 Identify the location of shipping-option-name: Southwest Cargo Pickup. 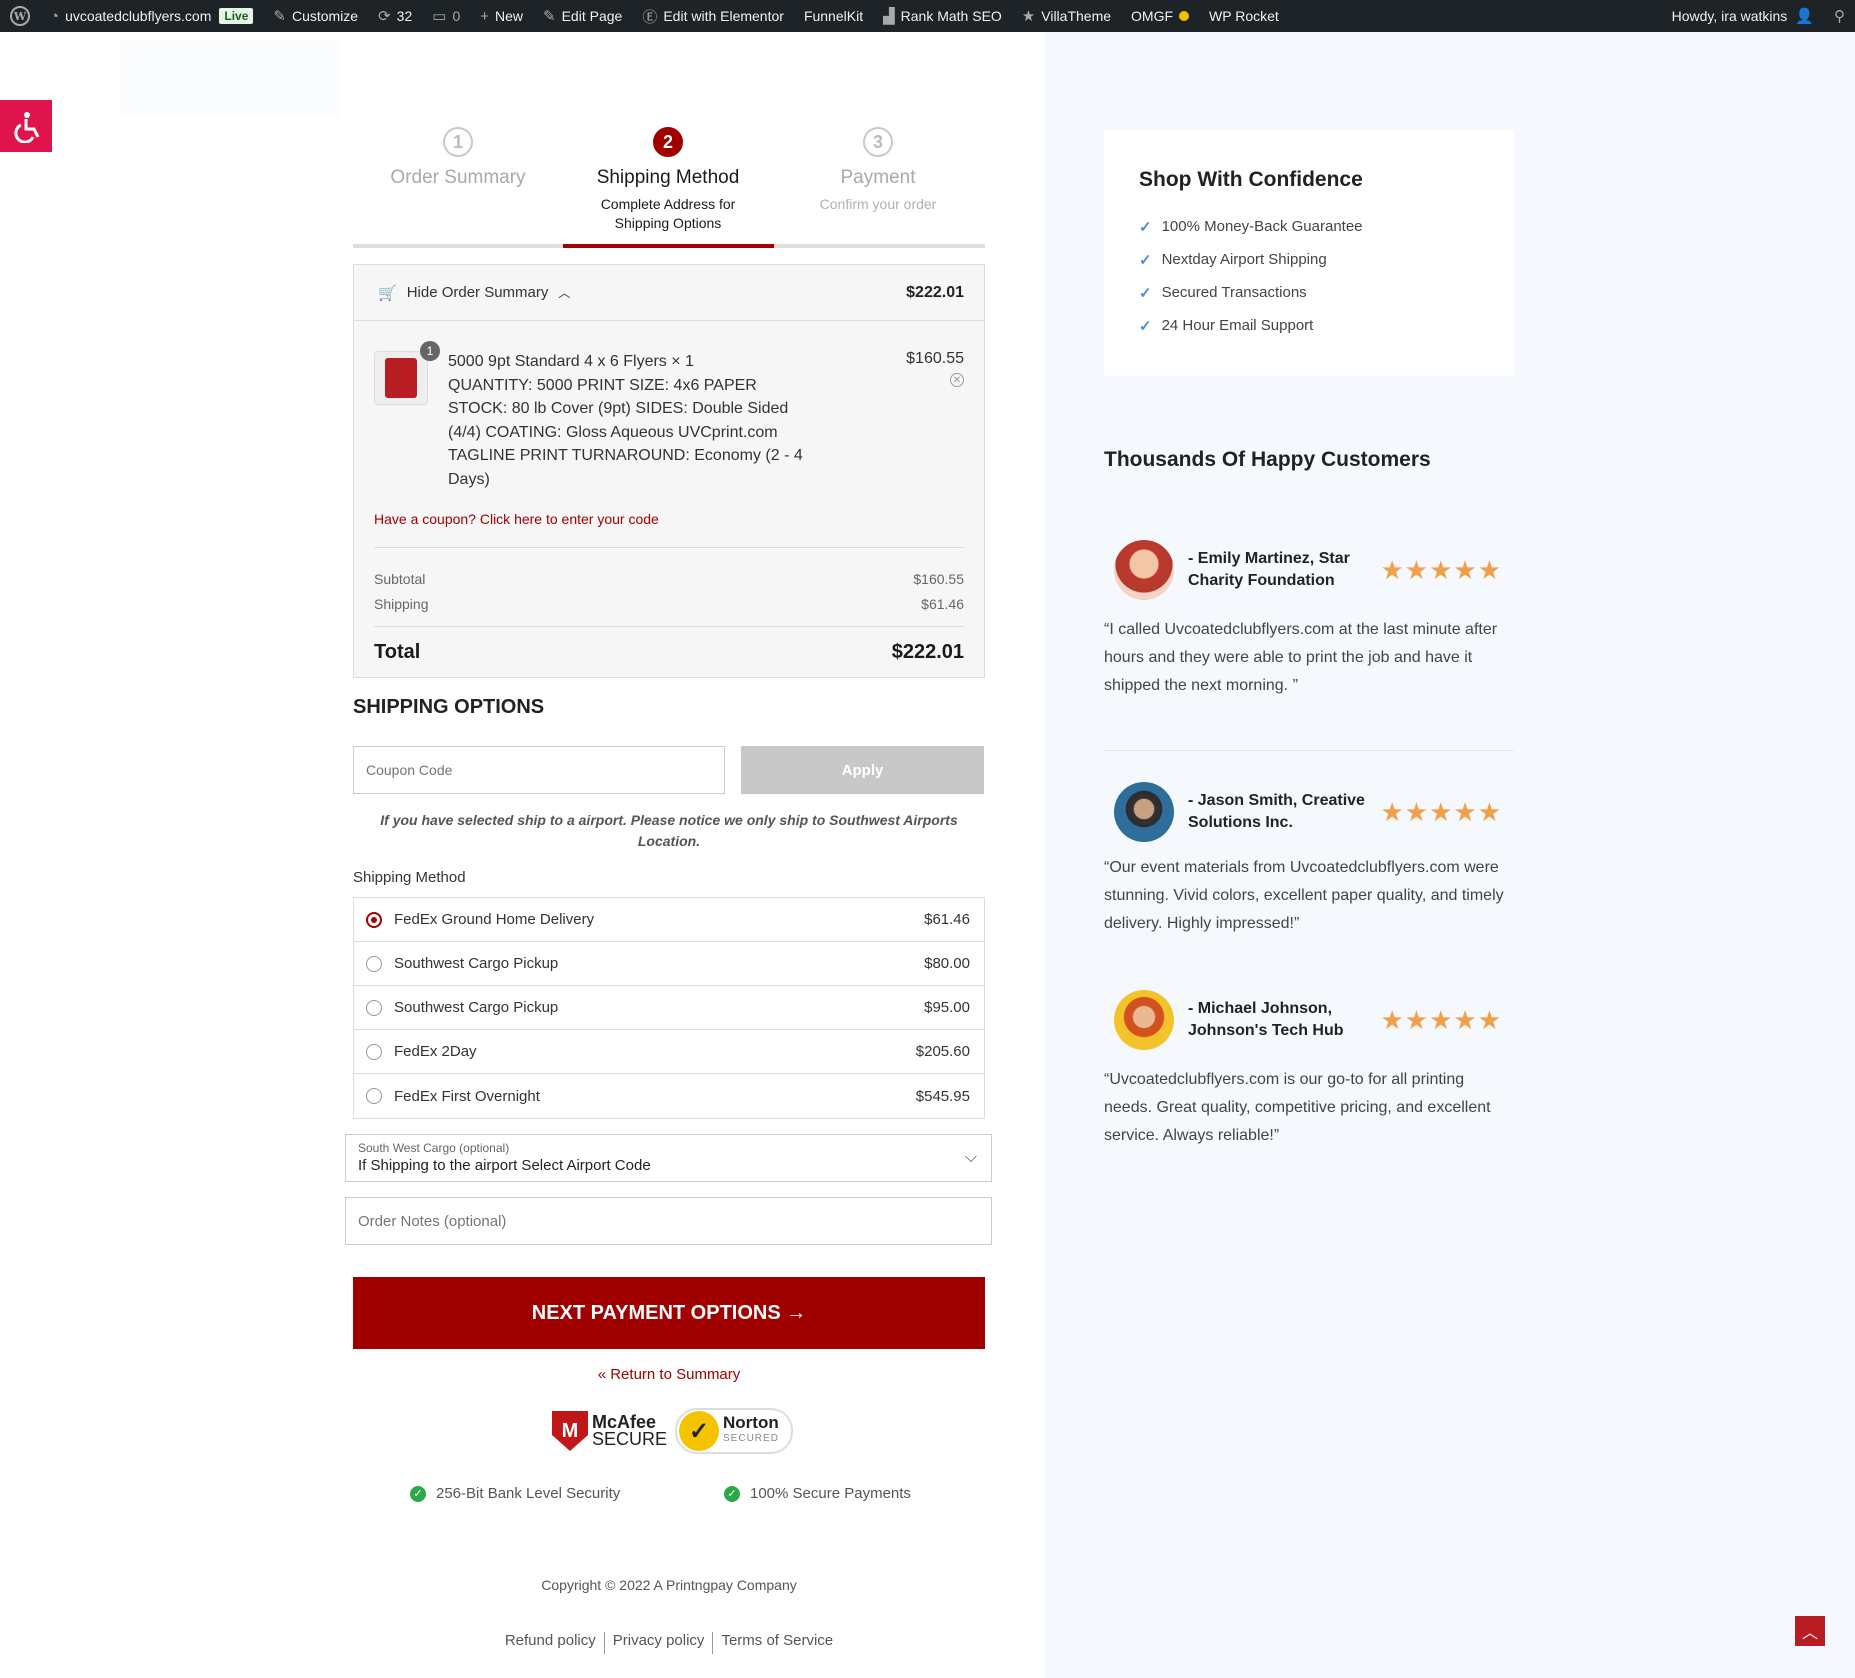
(476, 963).